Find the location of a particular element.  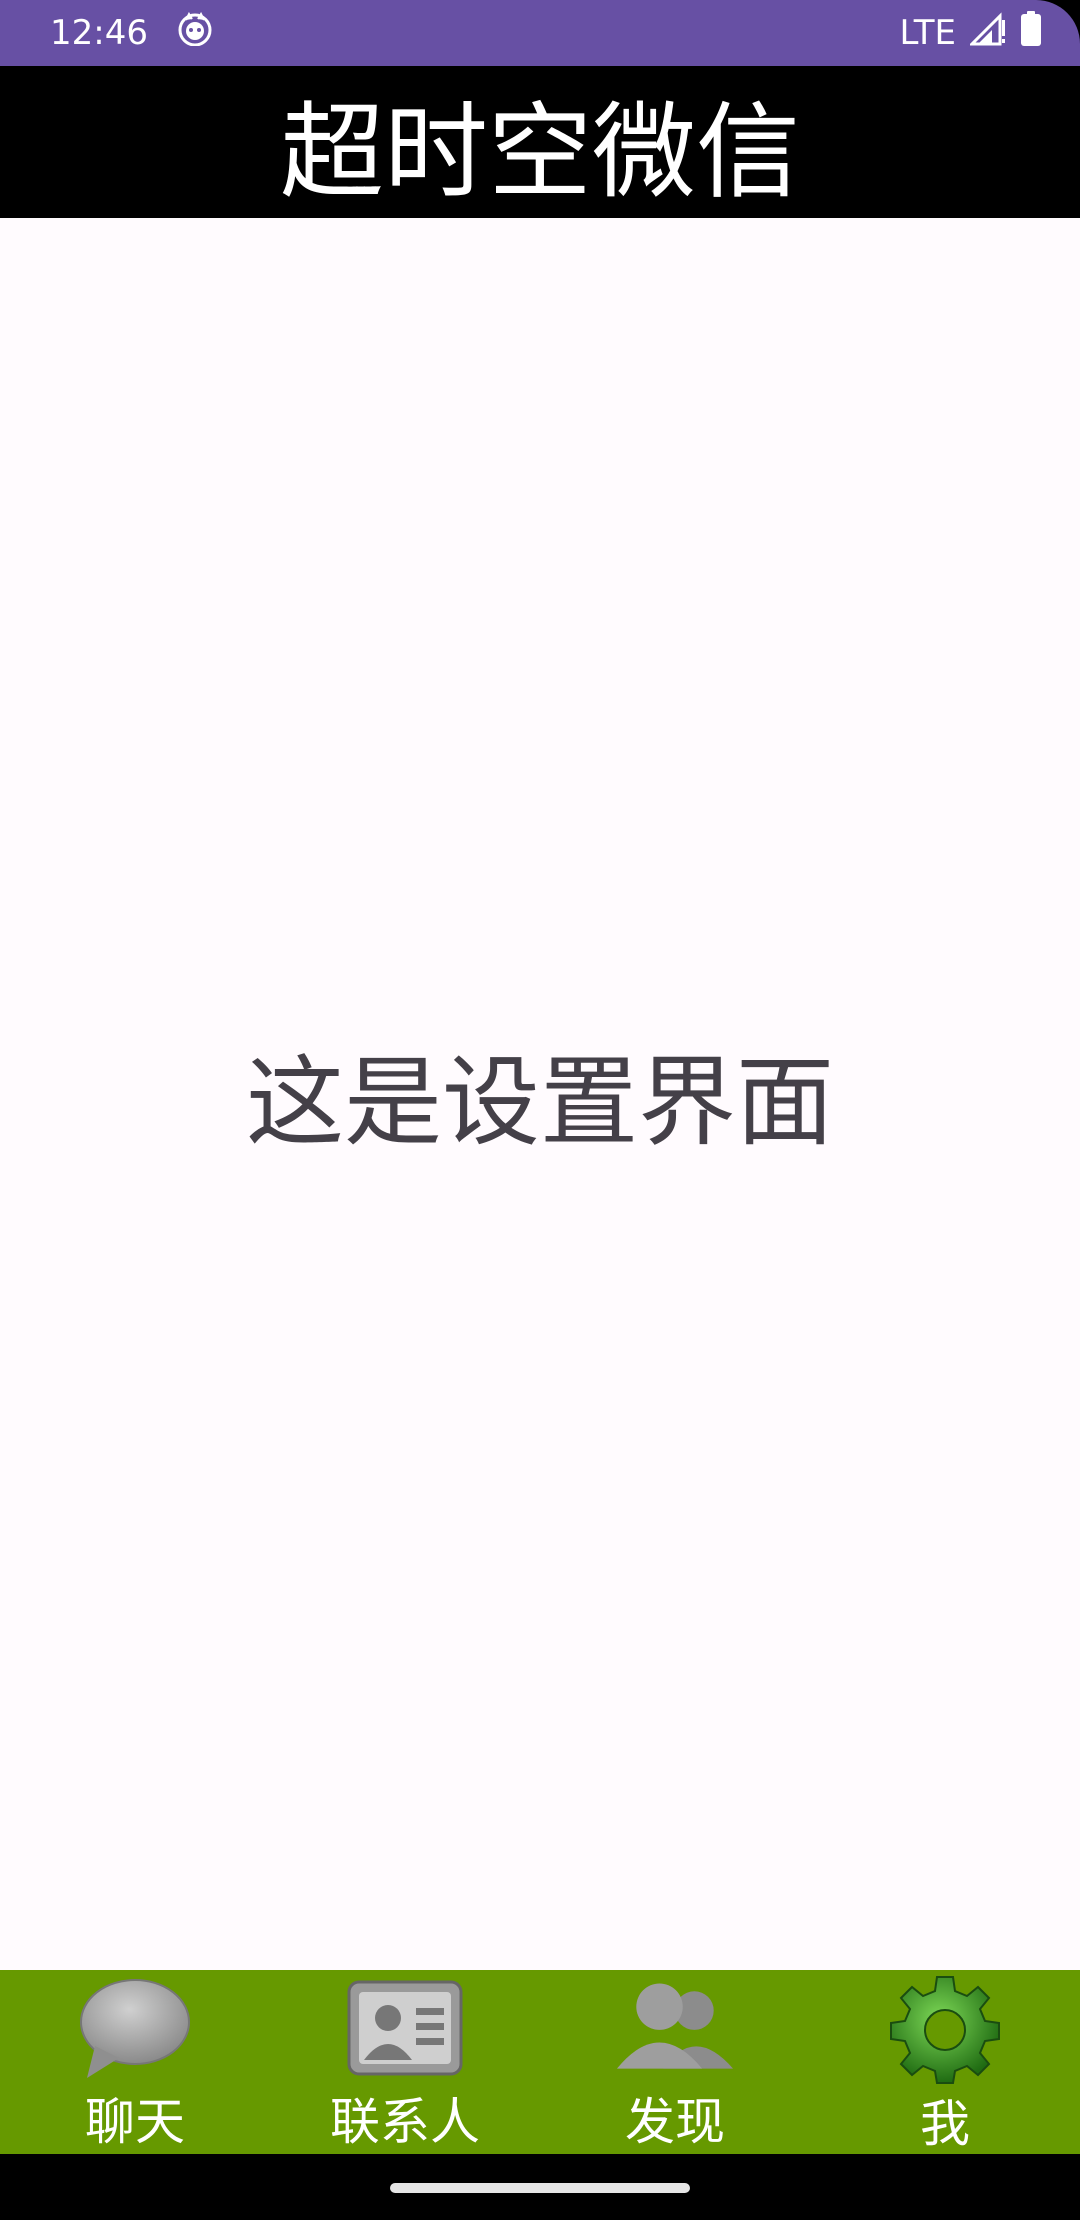

gear-icon is located at coordinates (945, 2029).